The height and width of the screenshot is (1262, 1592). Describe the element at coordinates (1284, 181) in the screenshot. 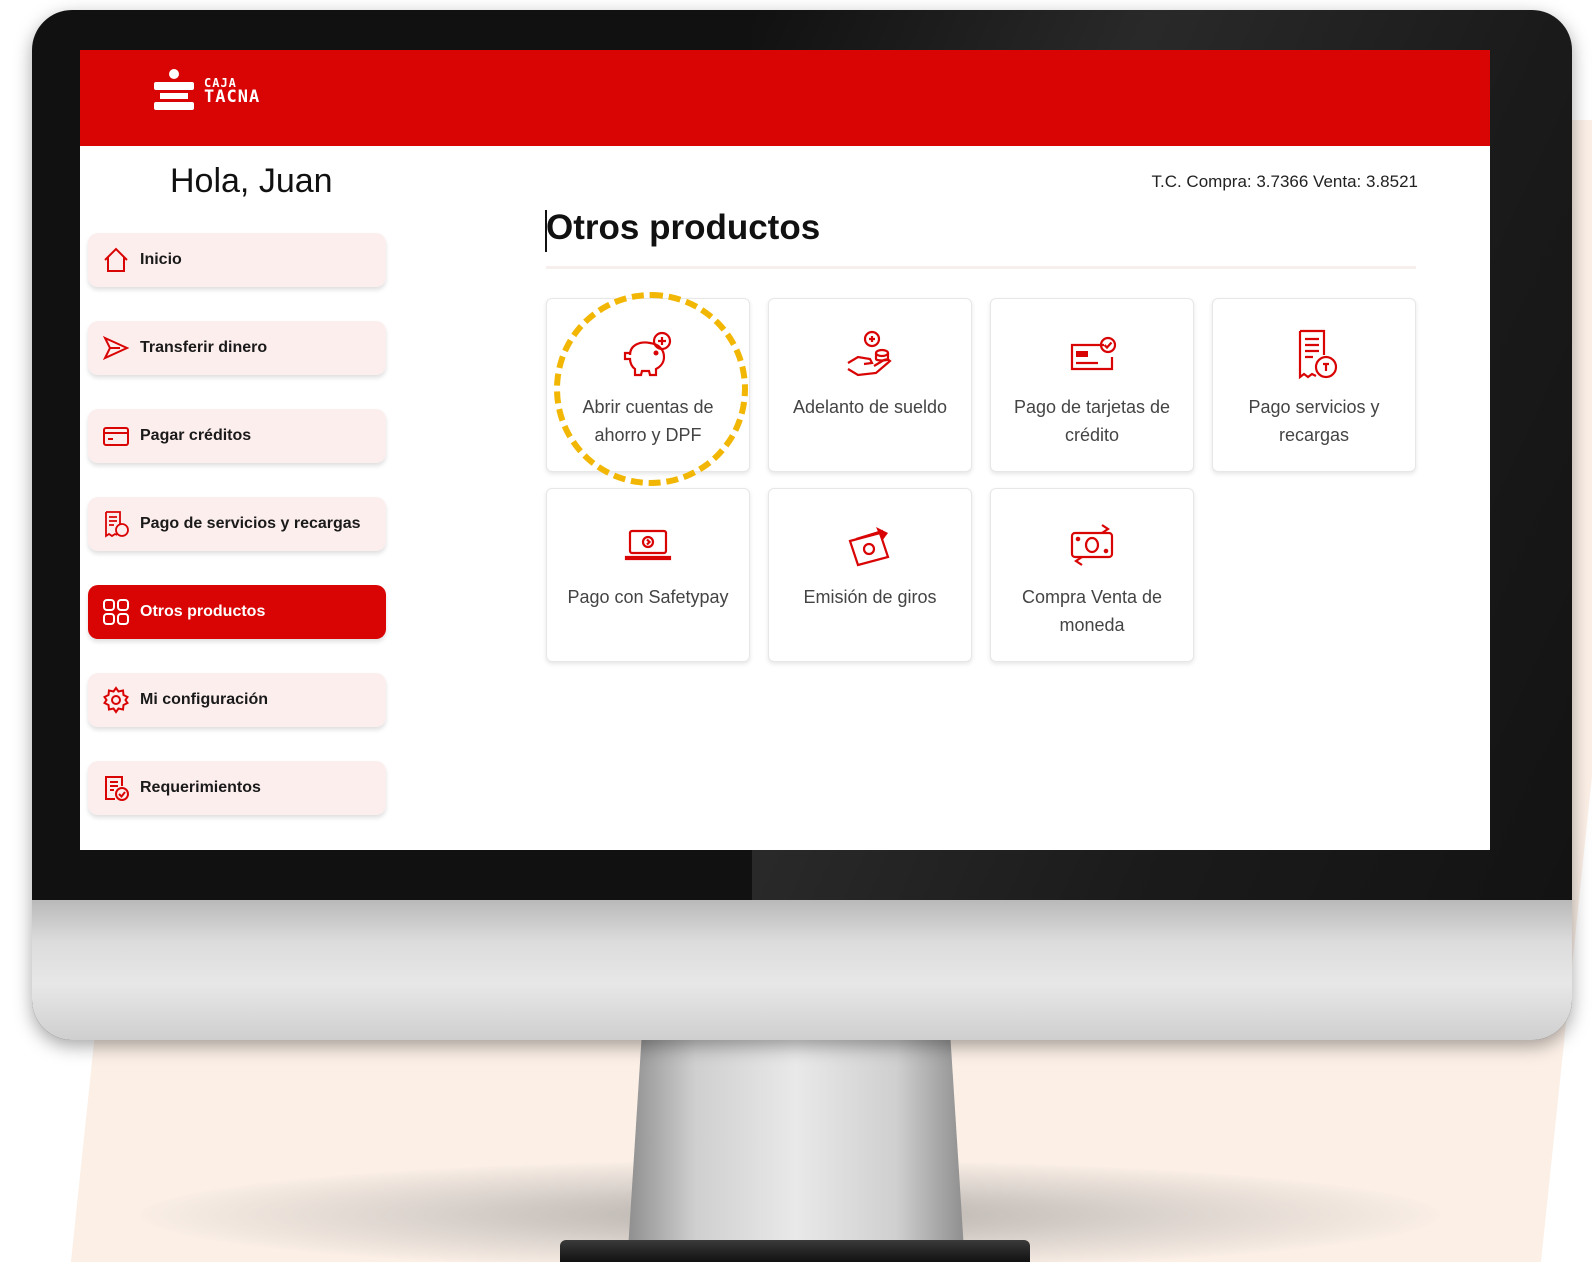

I see `exchange-rate: T.C. Compra: 3.7366 Venta: 3.8521` at that location.